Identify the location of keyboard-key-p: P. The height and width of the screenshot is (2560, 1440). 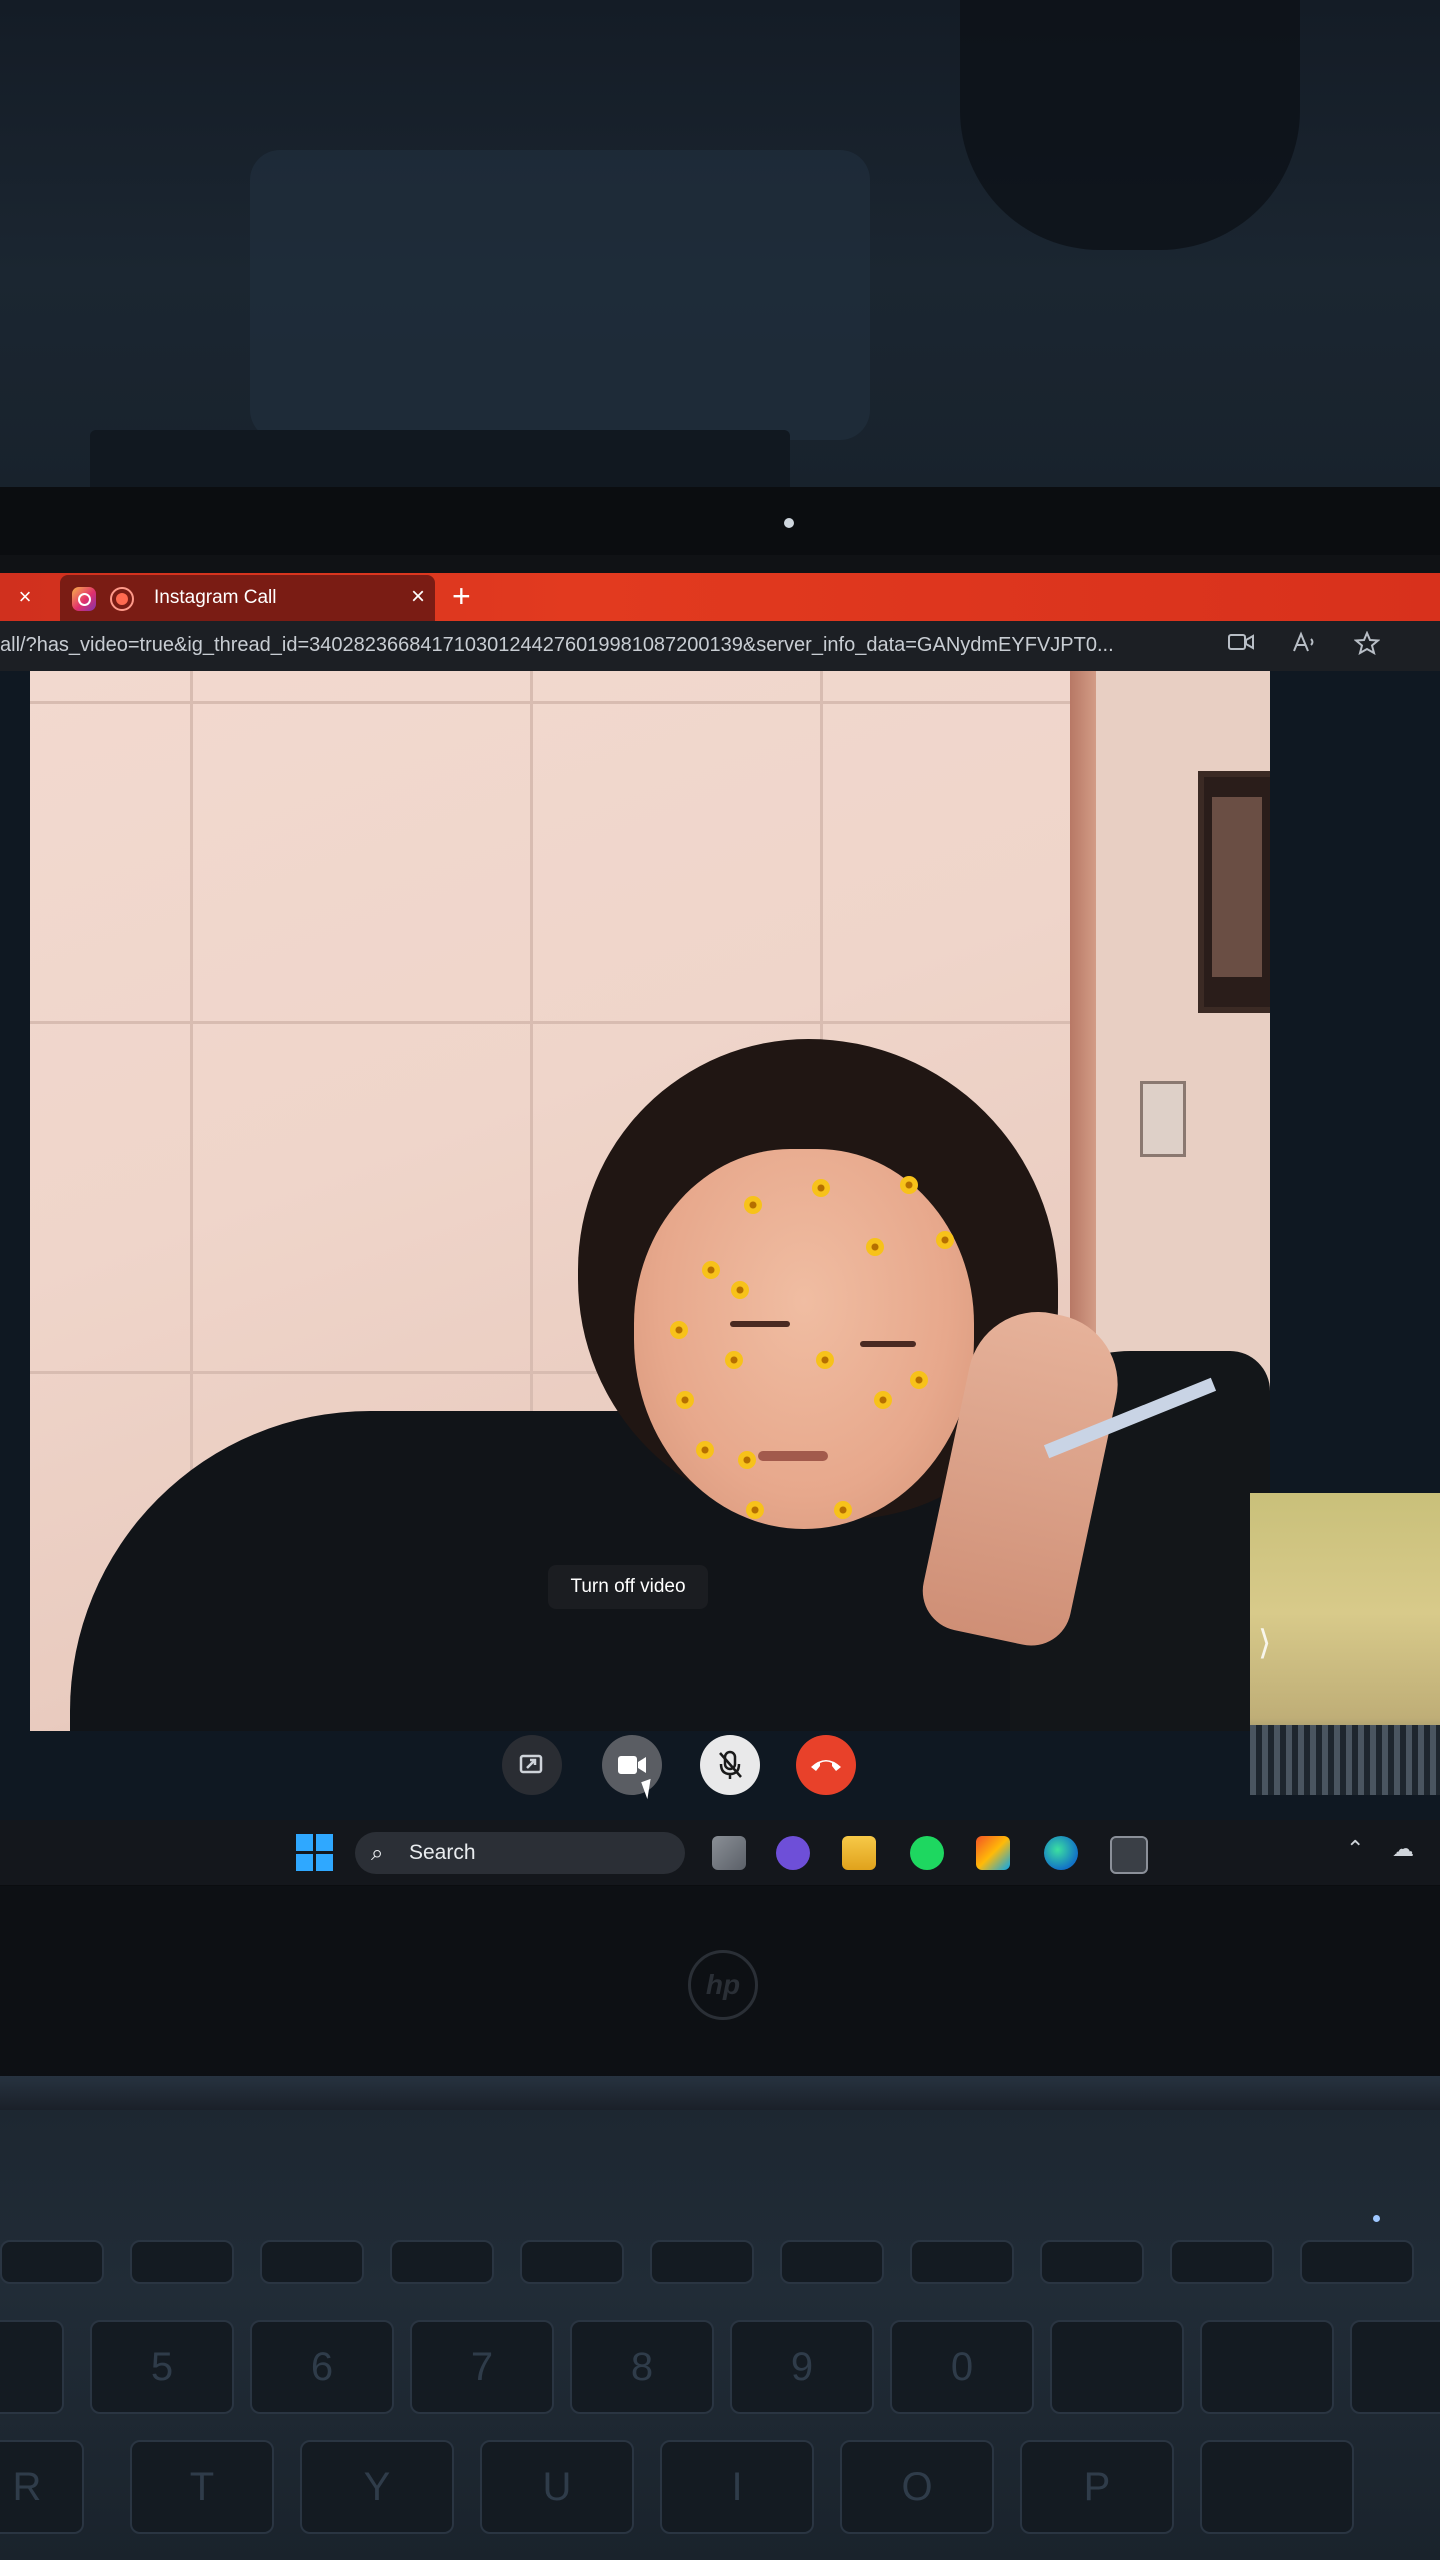
(1097, 2487).